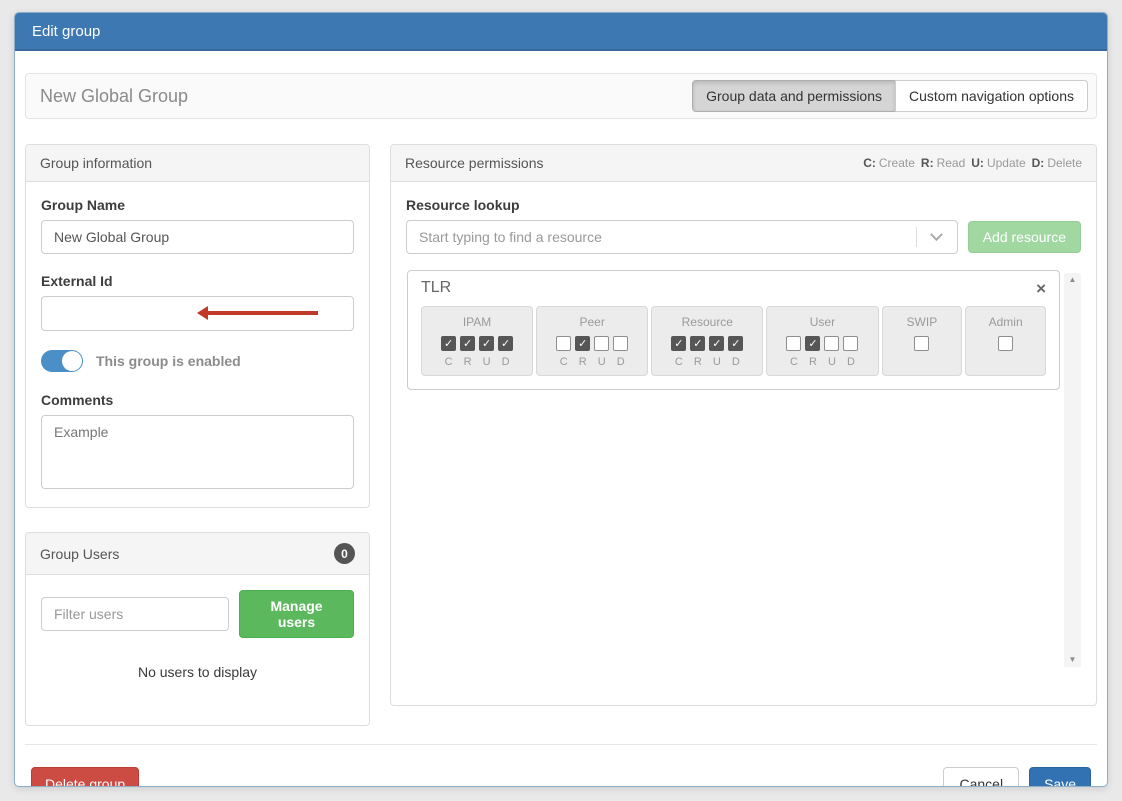 The image size is (1122, 801). I want to click on legend-key: D:, so click(1038, 163).